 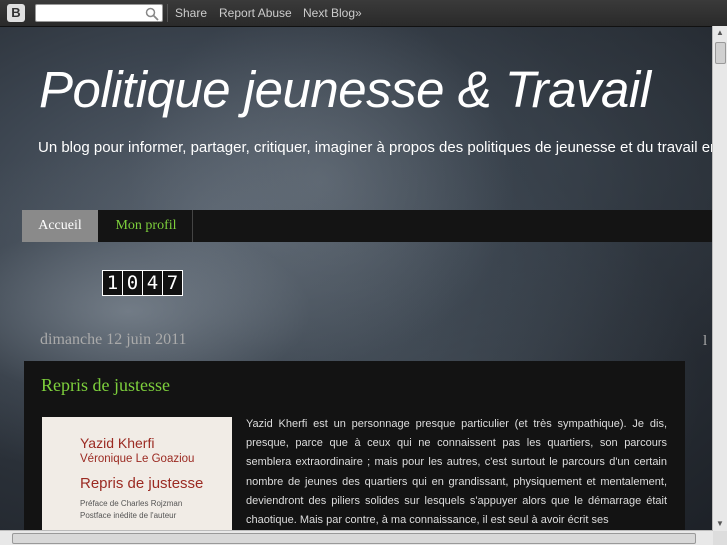 I want to click on book-preface: Préface de Charles Rojzman, so click(x=131, y=503).